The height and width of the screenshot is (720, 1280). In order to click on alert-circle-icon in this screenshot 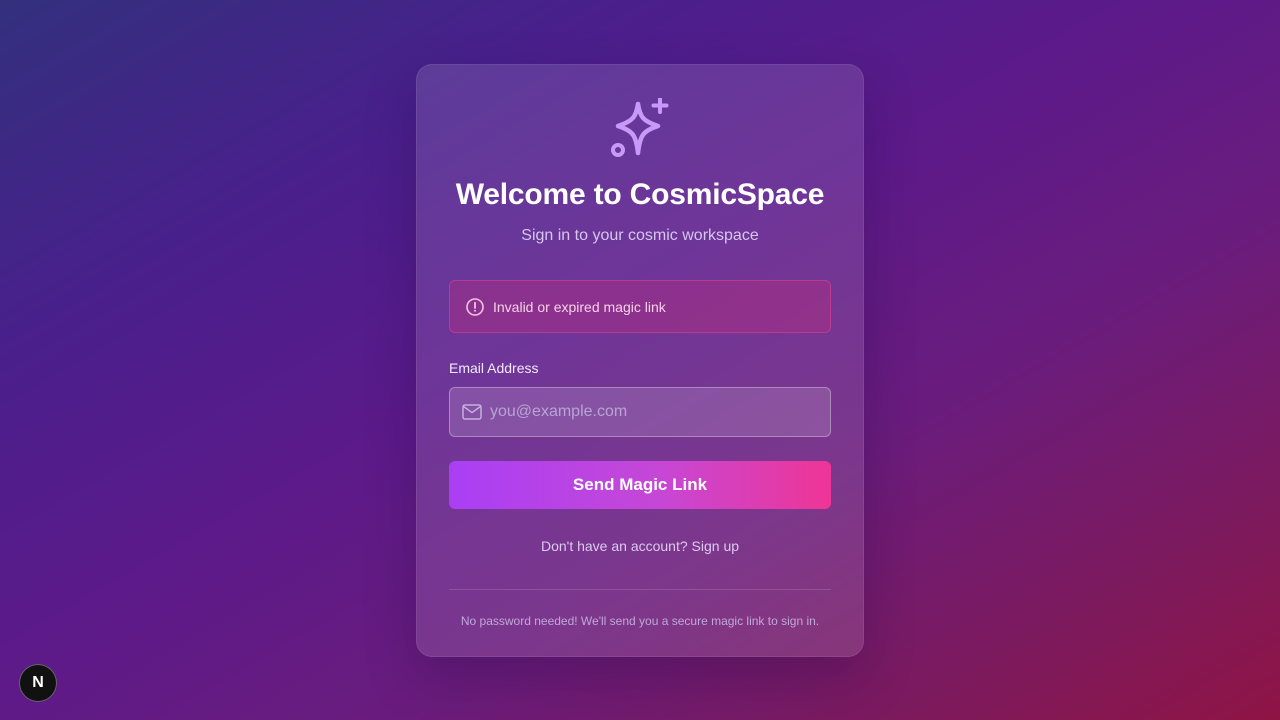, I will do `click(475, 306)`.